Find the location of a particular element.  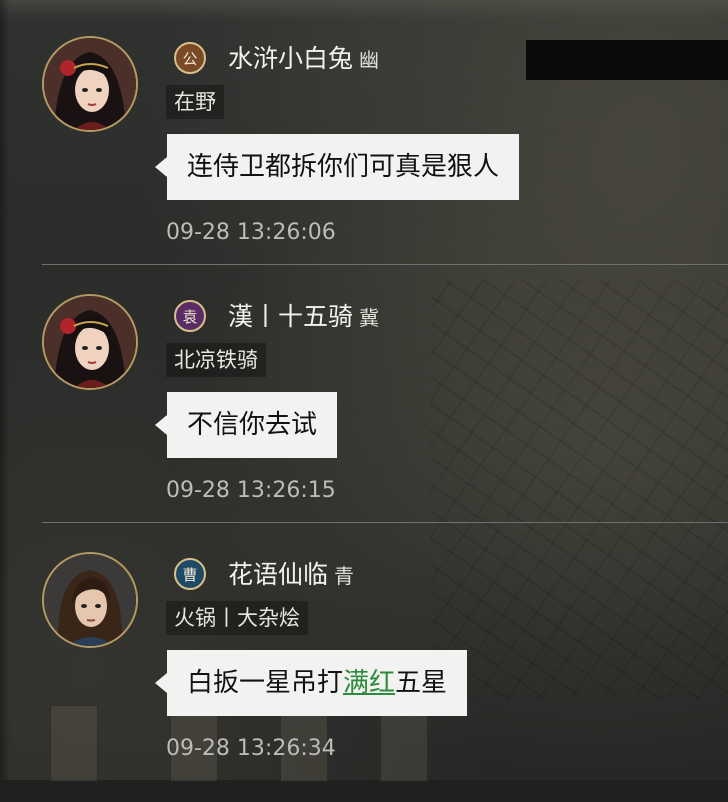

male-warrior-avatar is located at coordinates (90, 600).